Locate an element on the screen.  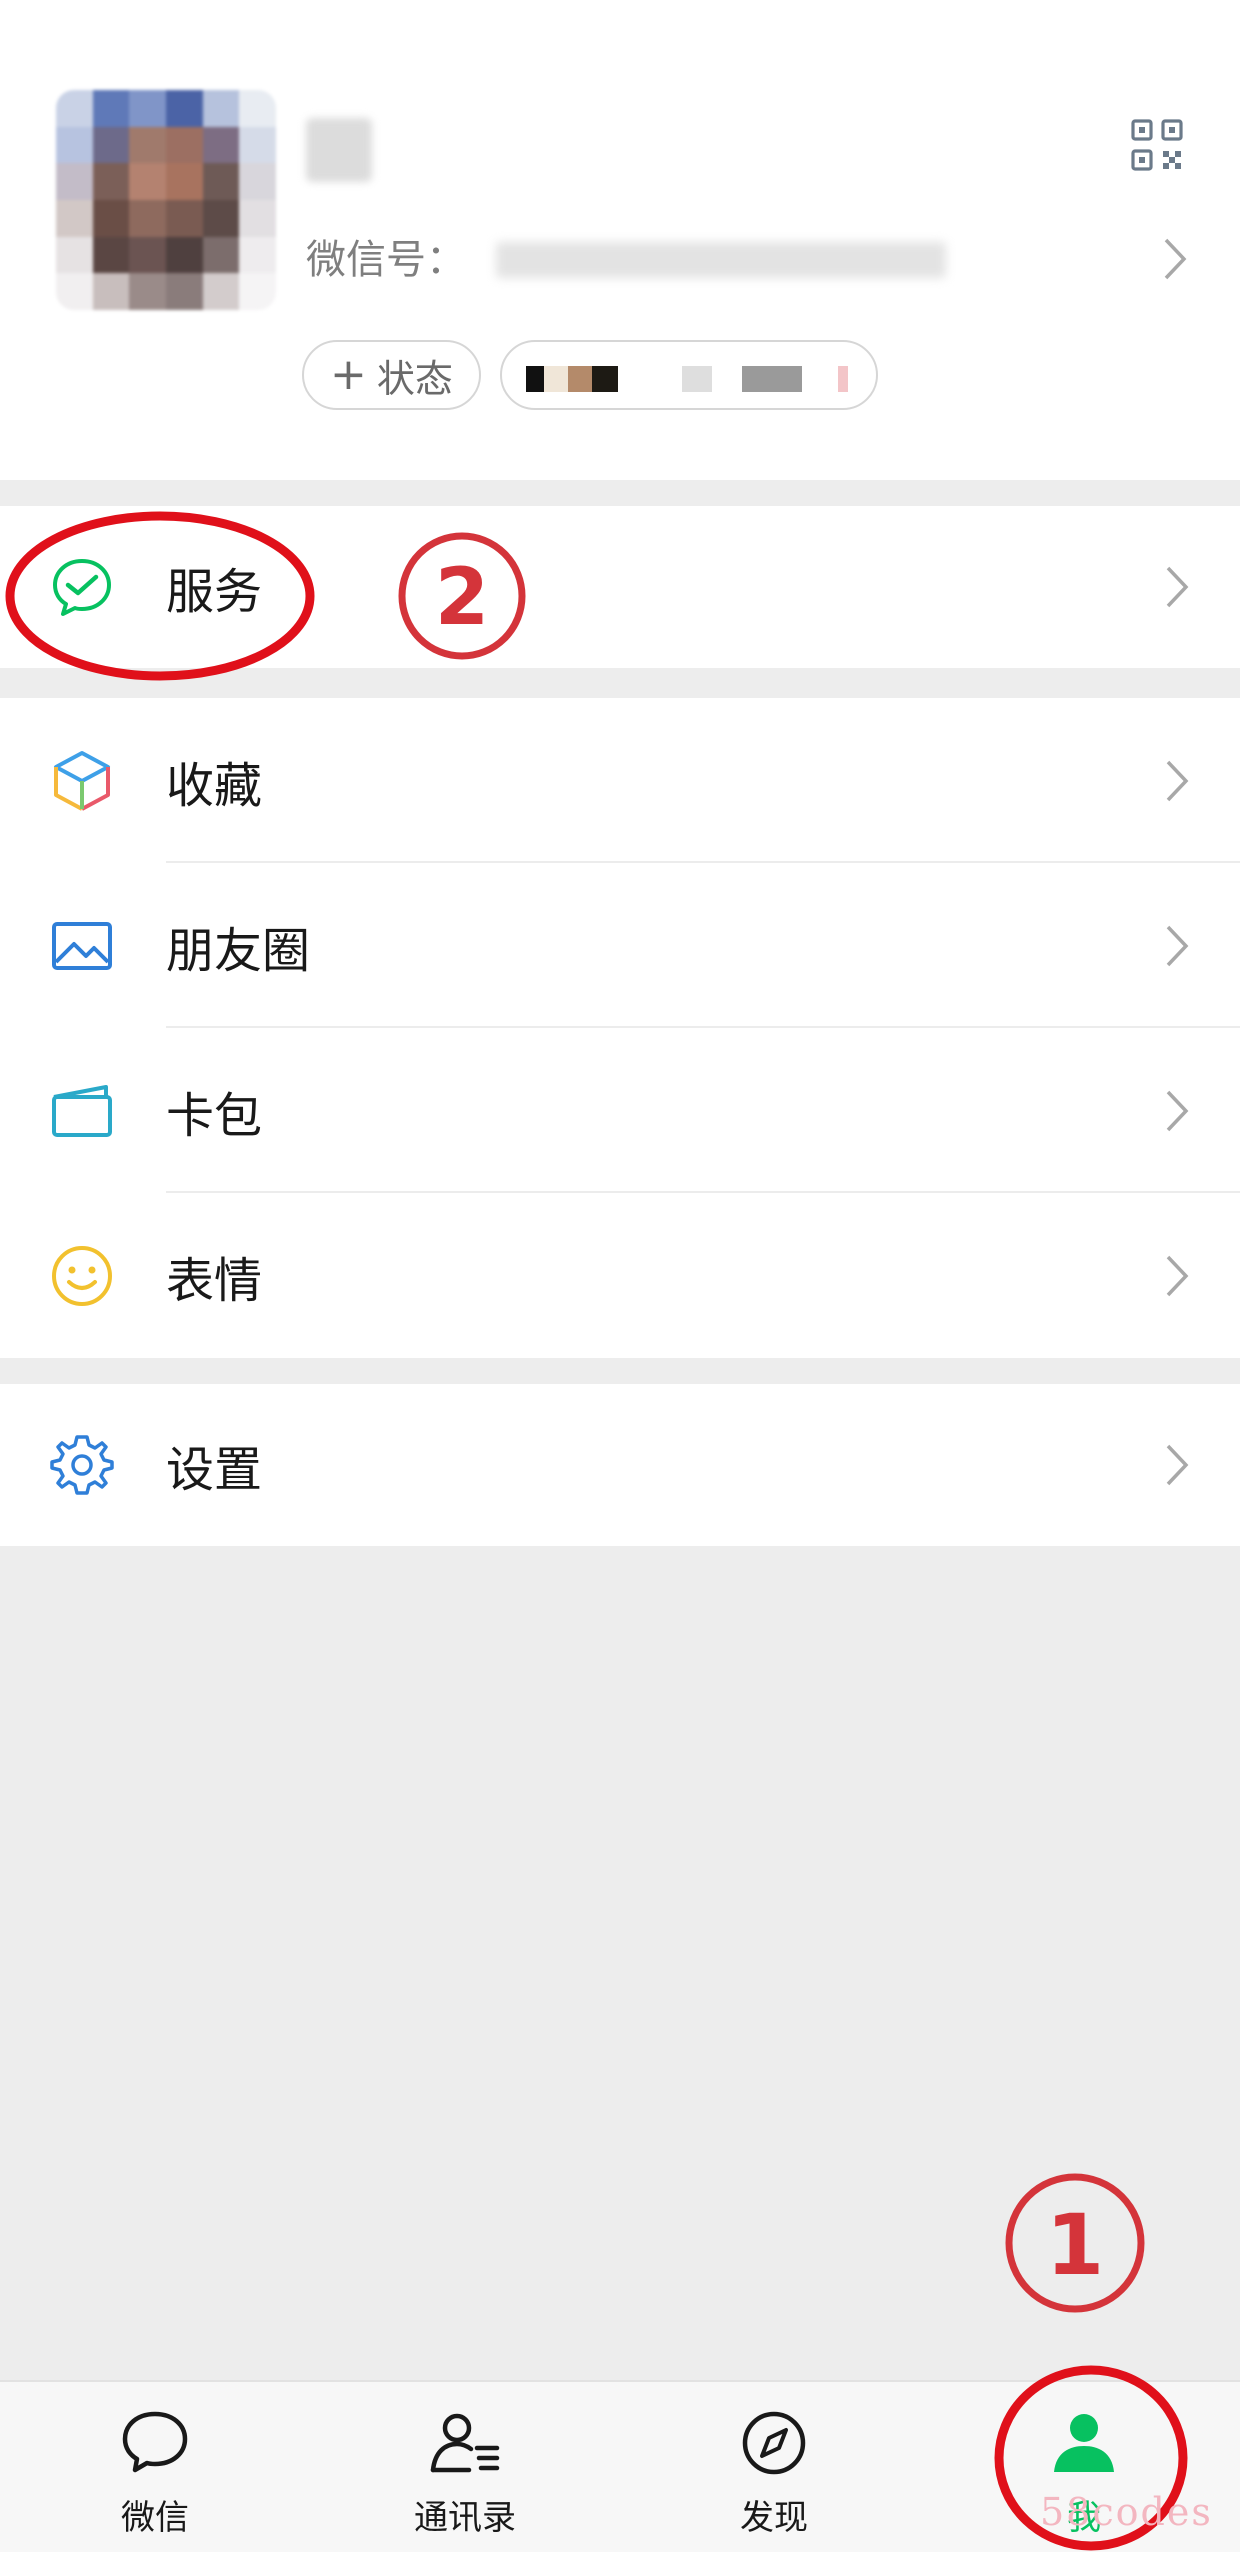
moments-image-icon is located at coordinates (82, 945).